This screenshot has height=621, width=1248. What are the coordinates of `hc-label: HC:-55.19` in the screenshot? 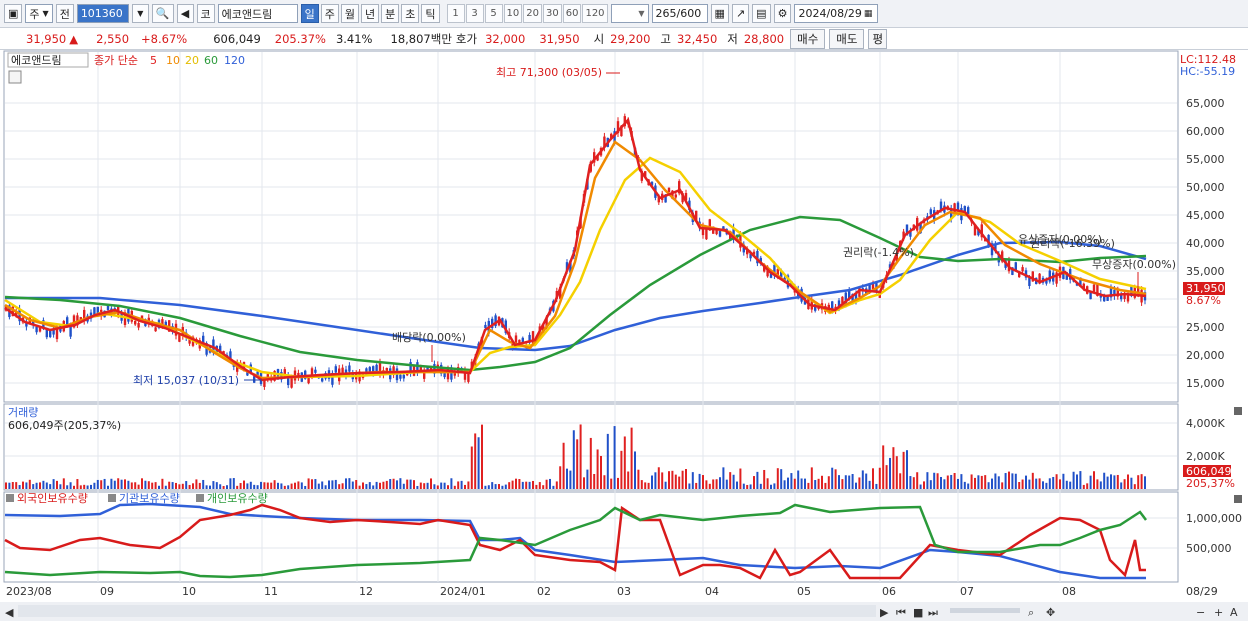 It's located at (1207, 71).